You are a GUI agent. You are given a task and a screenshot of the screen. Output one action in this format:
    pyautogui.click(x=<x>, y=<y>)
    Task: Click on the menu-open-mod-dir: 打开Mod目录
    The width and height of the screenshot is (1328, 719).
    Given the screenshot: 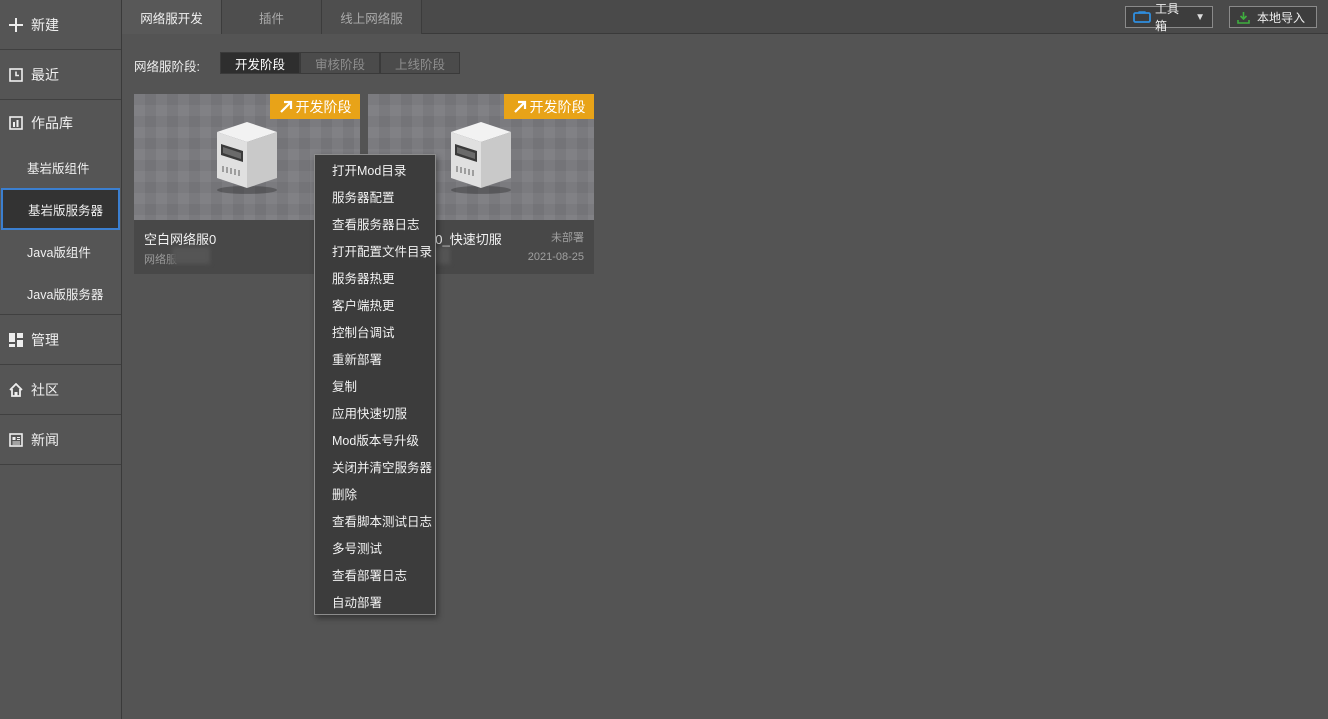 What is the action you would take?
    pyautogui.click(x=375, y=169)
    